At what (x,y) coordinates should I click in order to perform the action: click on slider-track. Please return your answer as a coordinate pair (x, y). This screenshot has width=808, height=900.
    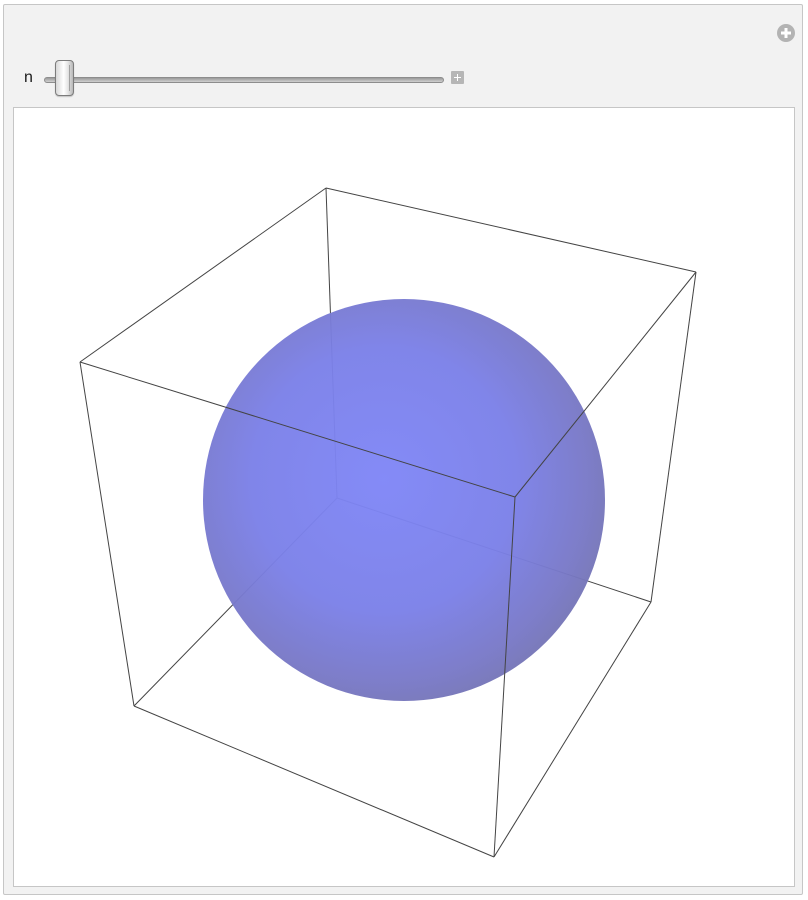
    Looking at the image, I should click on (244, 80).